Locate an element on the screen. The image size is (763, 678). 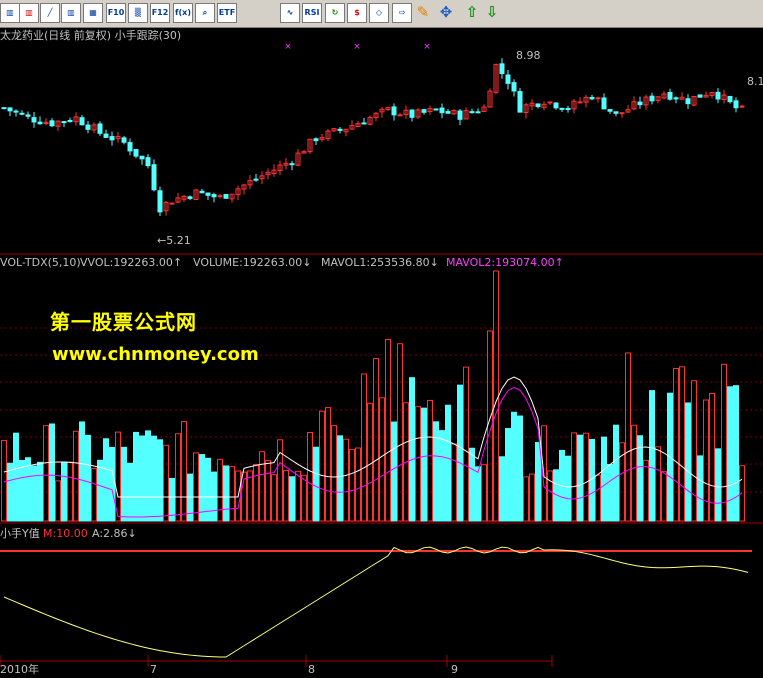
bar-chart-icon: ▥ is located at coordinates (10, 13).